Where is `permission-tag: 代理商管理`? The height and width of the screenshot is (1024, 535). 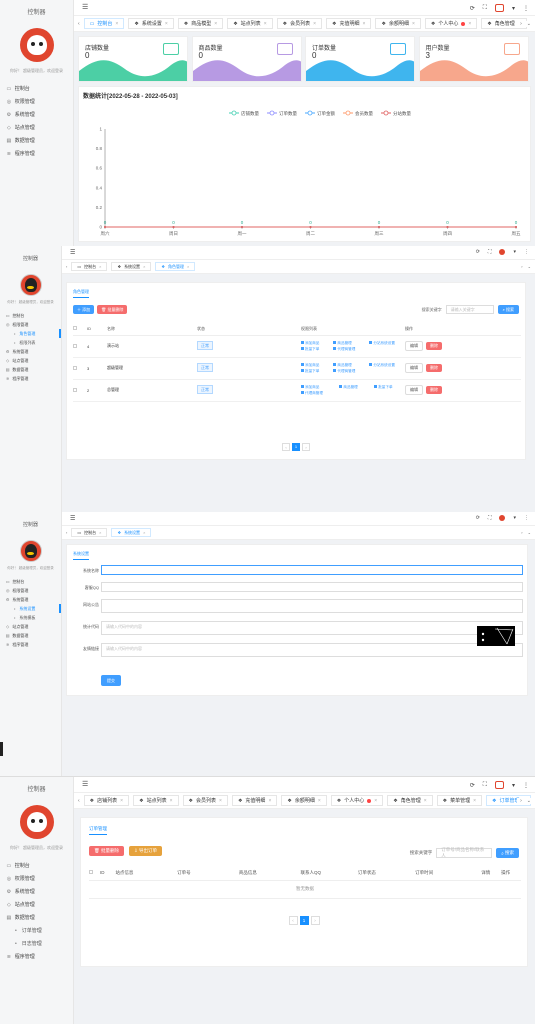 permission-tag: 代理商管理 is located at coordinates (318, 393).